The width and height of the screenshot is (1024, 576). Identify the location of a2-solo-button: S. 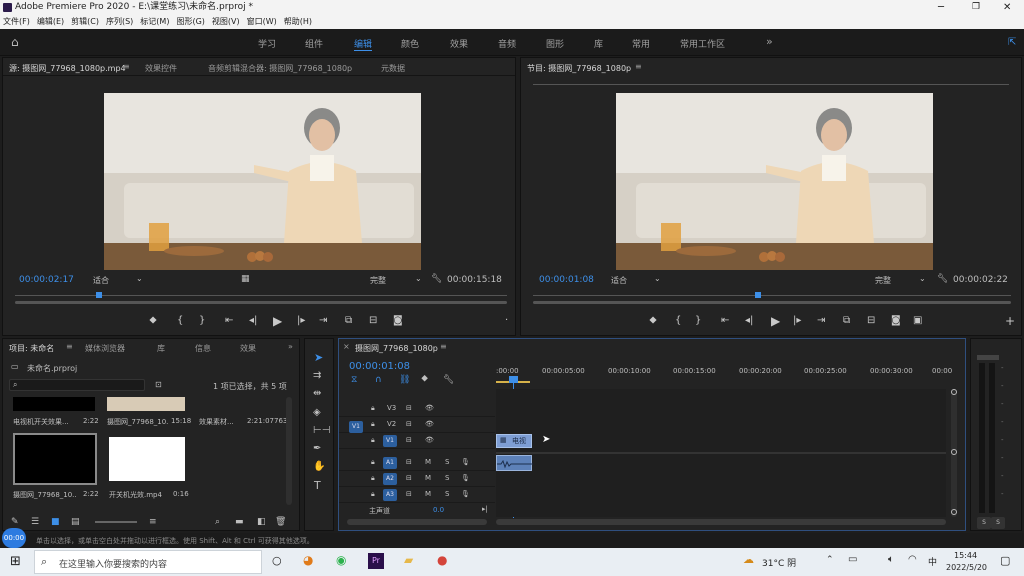
(447, 478).